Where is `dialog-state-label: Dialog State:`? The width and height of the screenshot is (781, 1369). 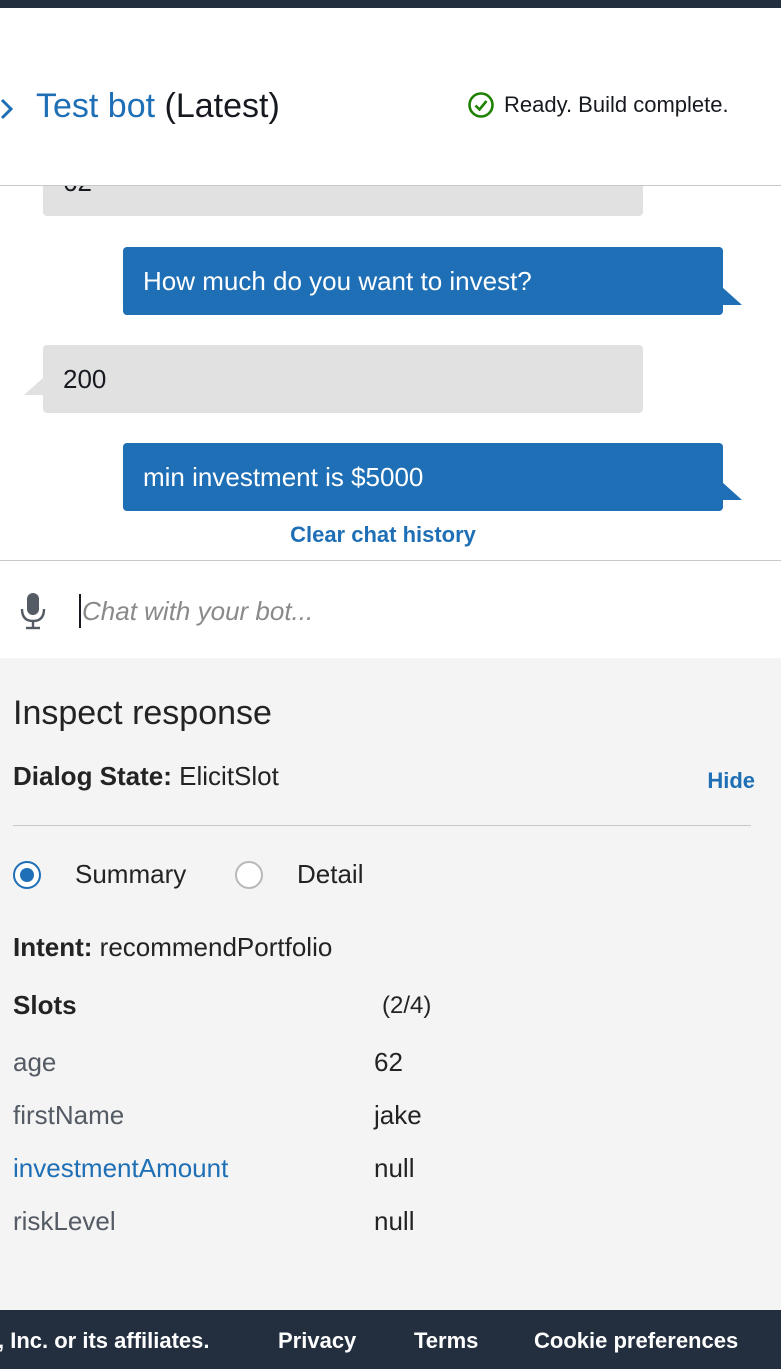 dialog-state-label: Dialog State: is located at coordinates (92, 776).